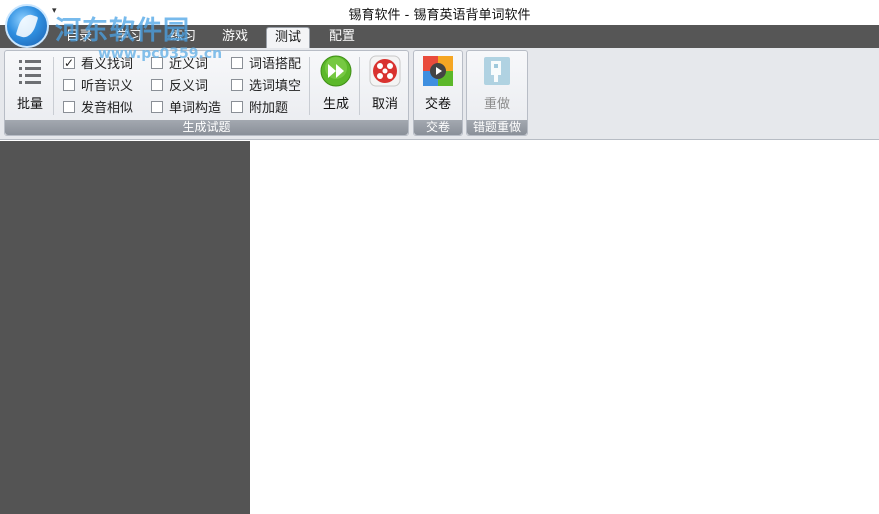  Describe the element at coordinates (437, 104) in the screenshot. I see `submit-button-label: 交卷` at that location.